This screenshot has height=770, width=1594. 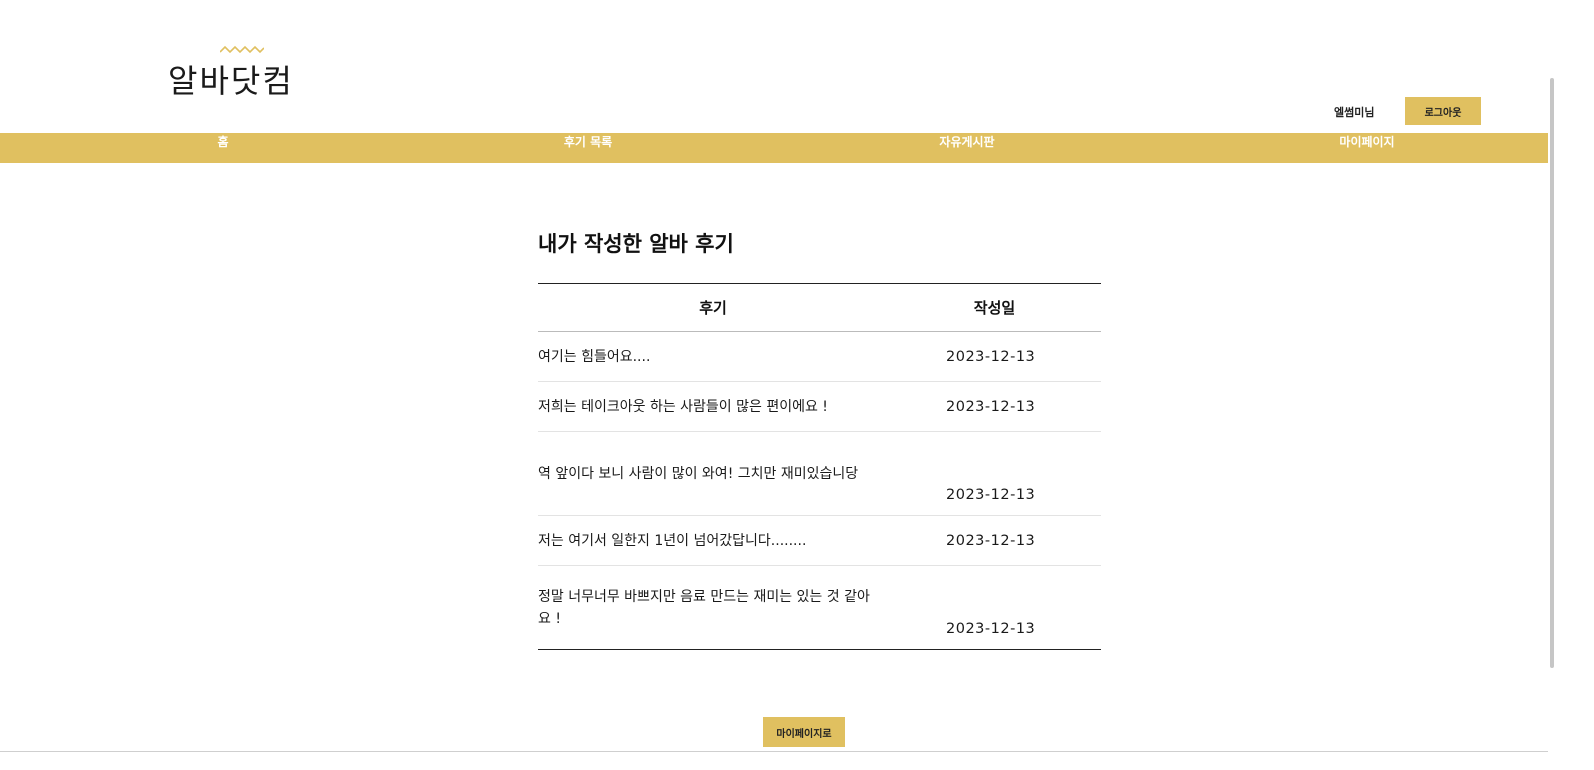 I want to click on nav-item-reviews: 후기 목록, so click(x=588, y=148).